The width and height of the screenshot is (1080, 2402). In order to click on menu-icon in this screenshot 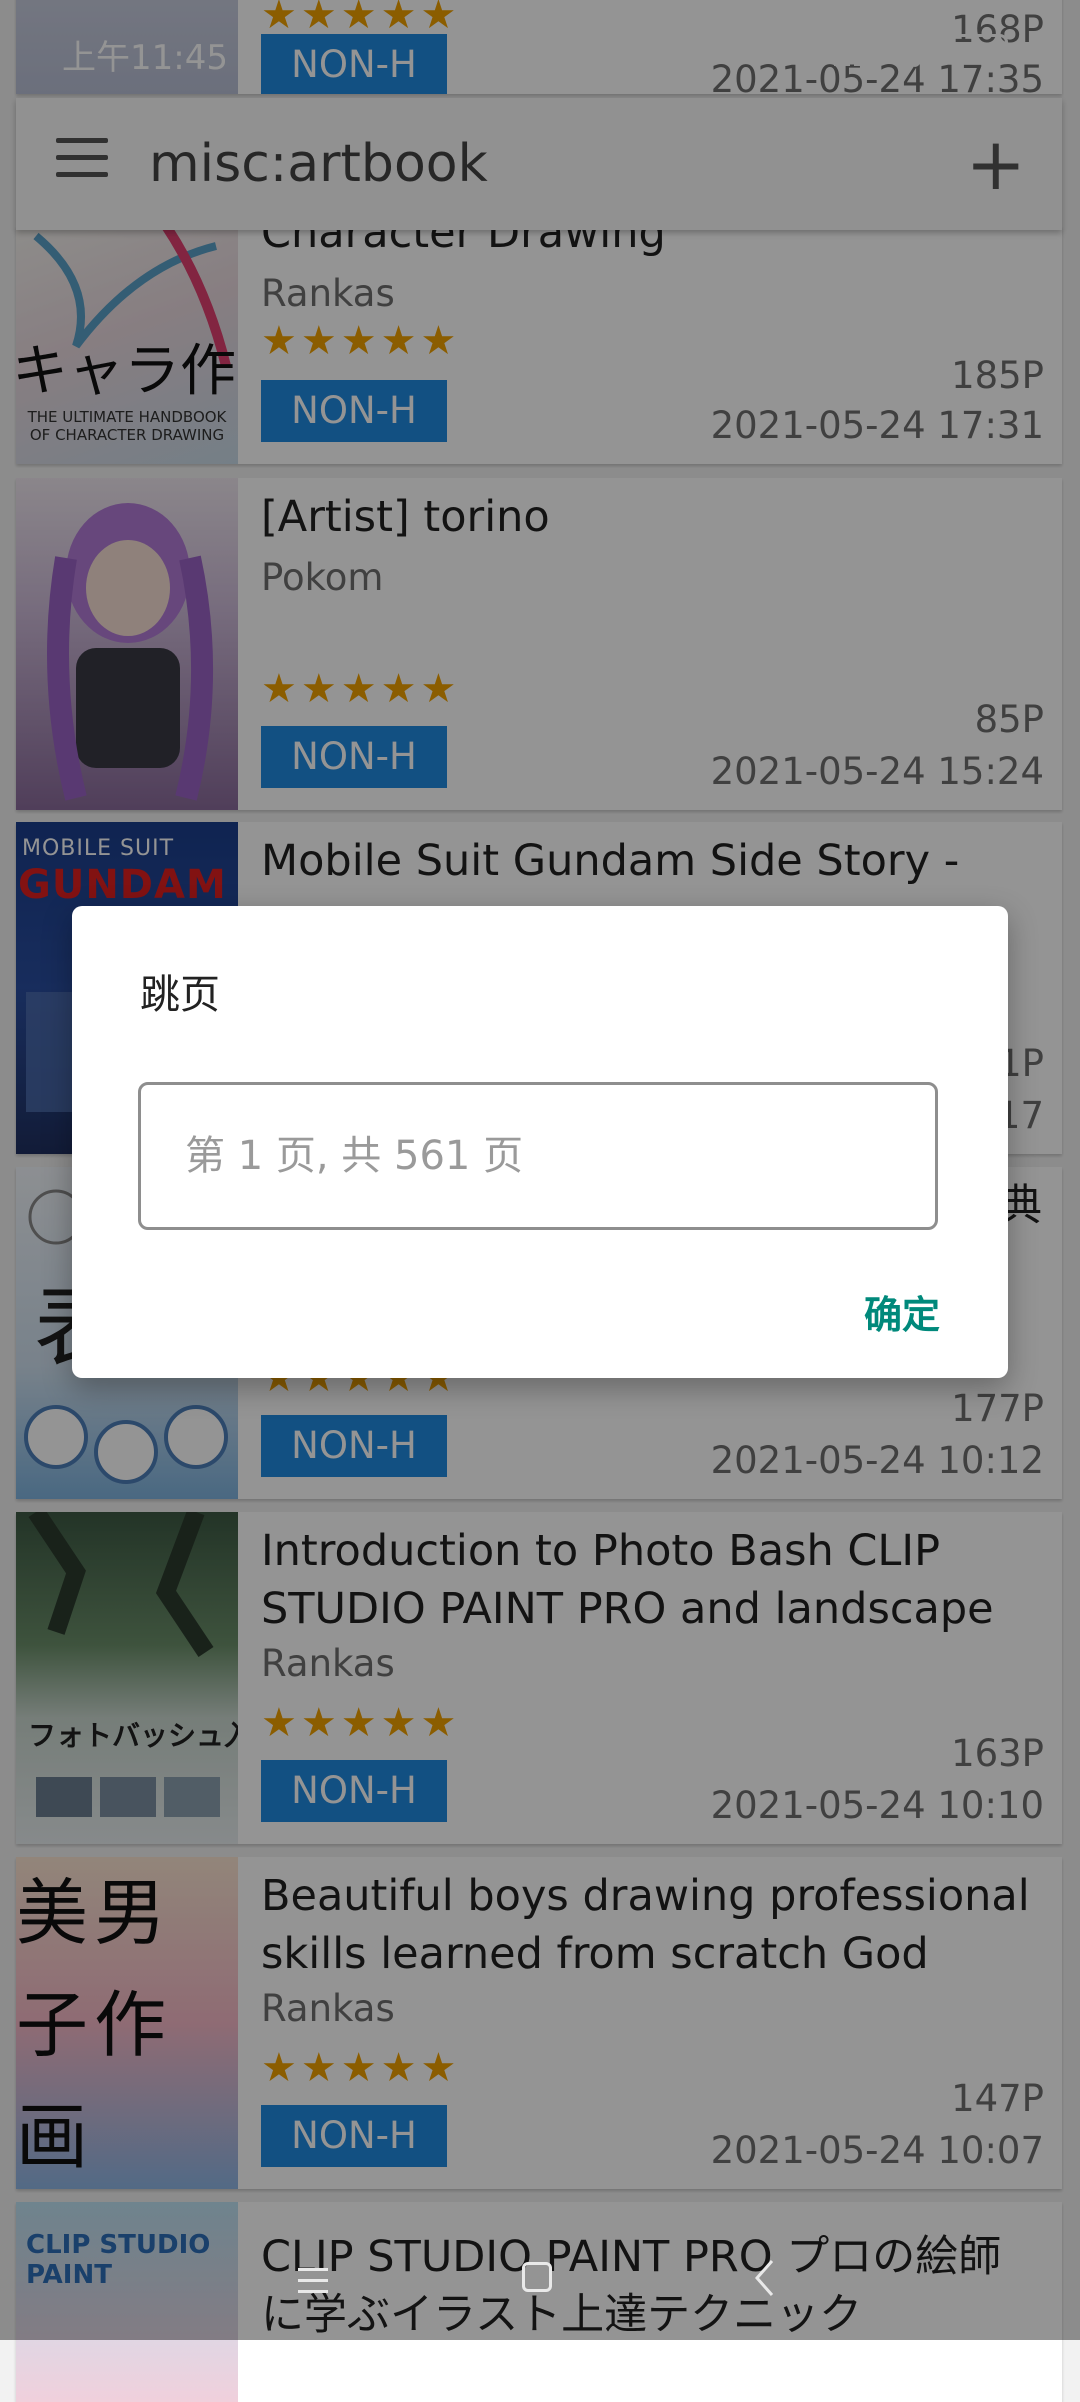, I will do `click(313, 2280)`.